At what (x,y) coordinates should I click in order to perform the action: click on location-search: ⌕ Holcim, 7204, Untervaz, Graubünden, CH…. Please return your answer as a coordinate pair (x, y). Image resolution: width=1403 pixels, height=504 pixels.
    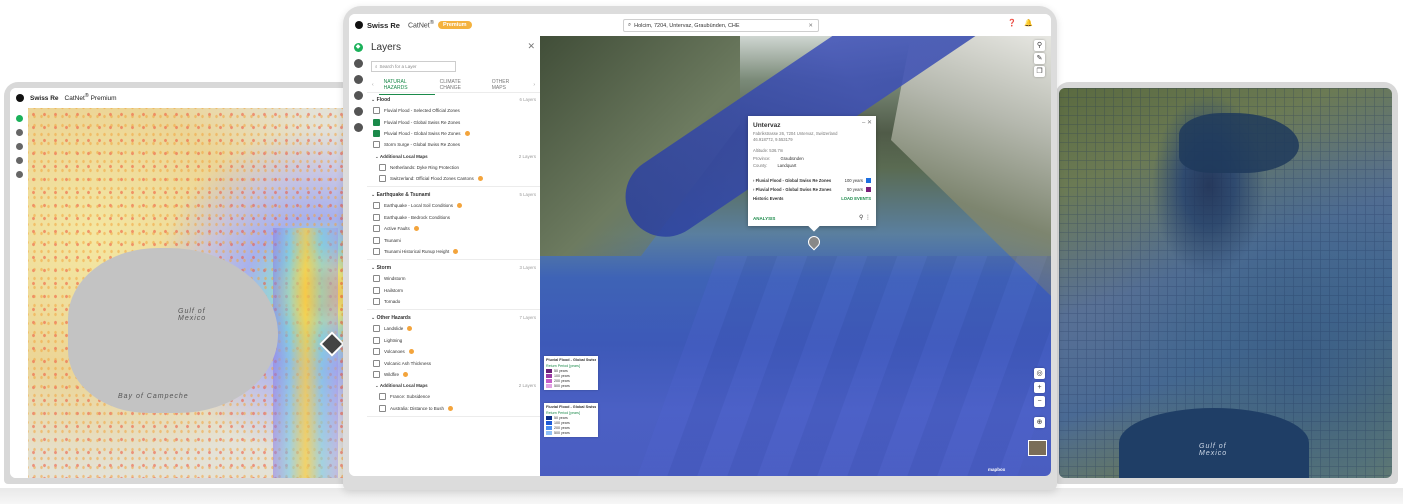
    Looking at the image, I should click on (721, 25).